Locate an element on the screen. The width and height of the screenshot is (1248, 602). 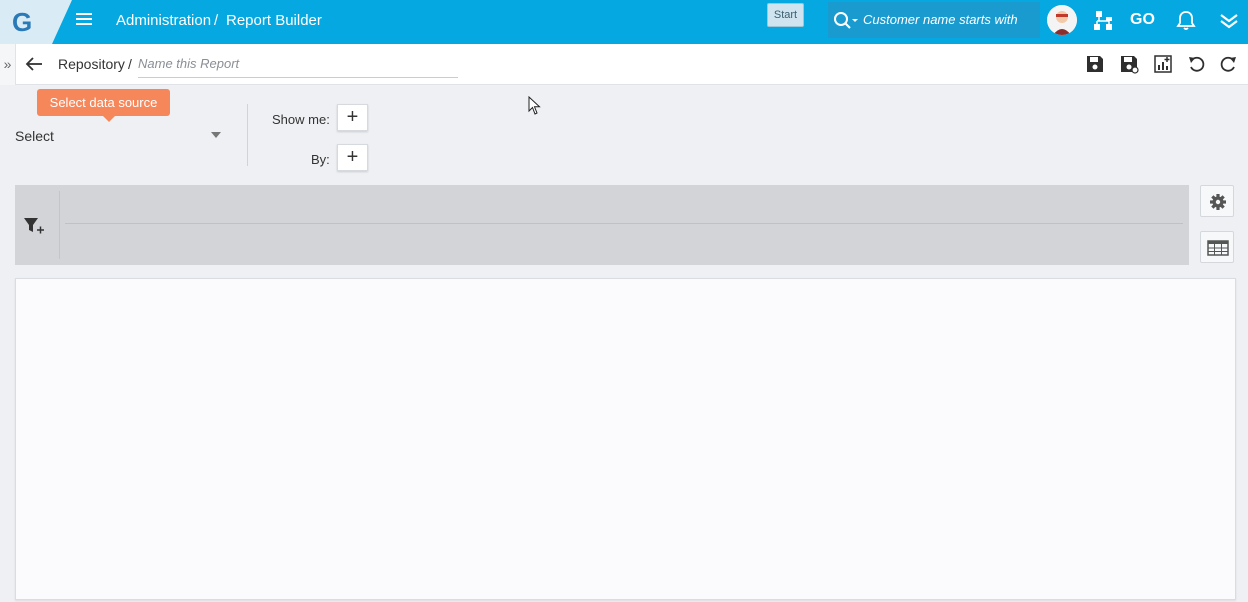
back-arrow-icon is located at coordinates (34, 64).